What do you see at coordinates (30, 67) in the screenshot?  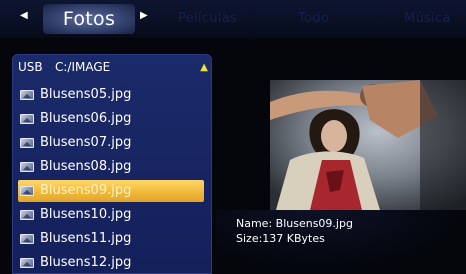 I see `device-label: USB` at bounding box center [30, 67].